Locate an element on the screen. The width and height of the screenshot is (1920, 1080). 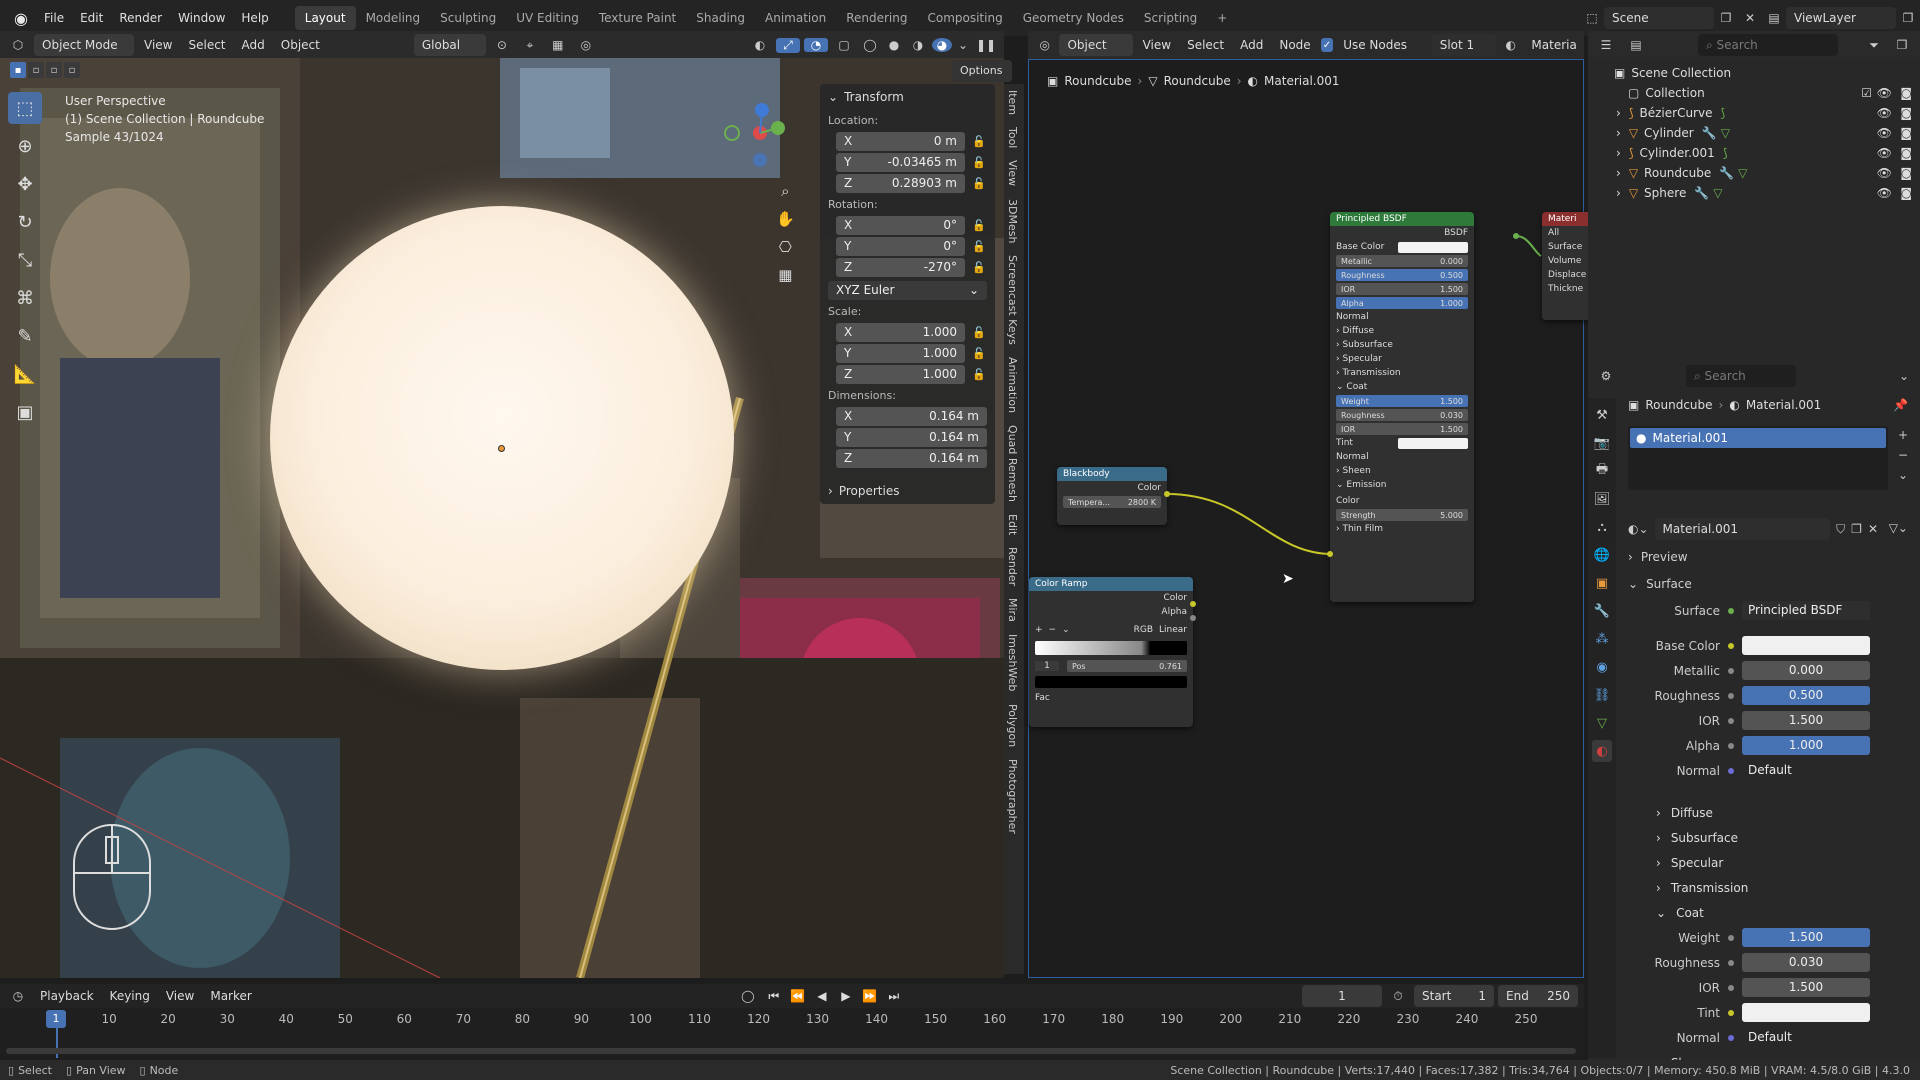
emission-strength-field: Strength 5.000 is located at coordinates (1402, 515).